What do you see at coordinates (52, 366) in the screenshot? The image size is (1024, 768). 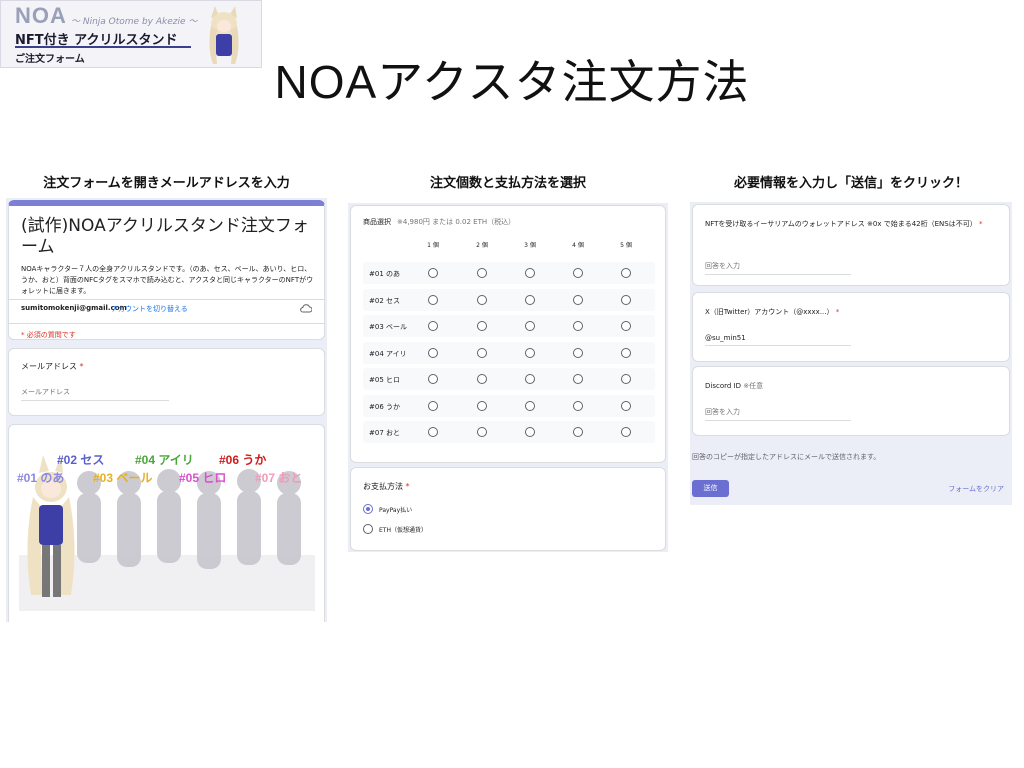 I see `email-question-label: メールアドレス *` at bounding box center [52, 366].